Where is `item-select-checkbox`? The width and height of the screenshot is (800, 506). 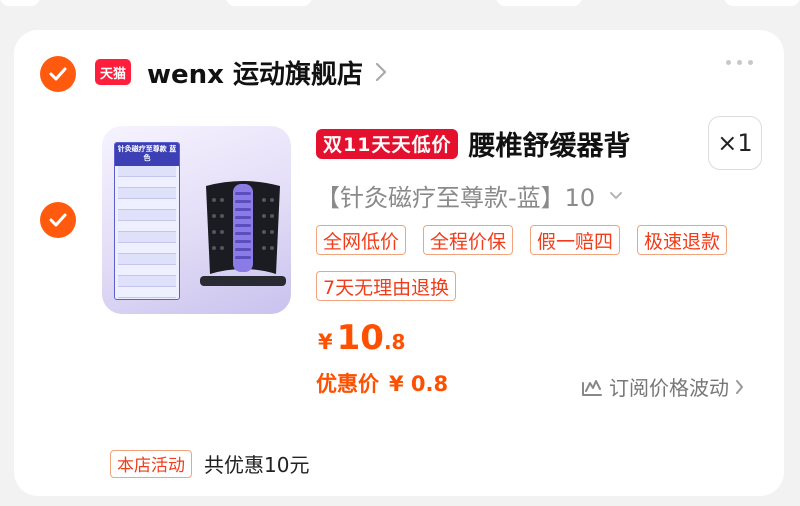
item-select-checkbox is located at coordinates (58, 220).